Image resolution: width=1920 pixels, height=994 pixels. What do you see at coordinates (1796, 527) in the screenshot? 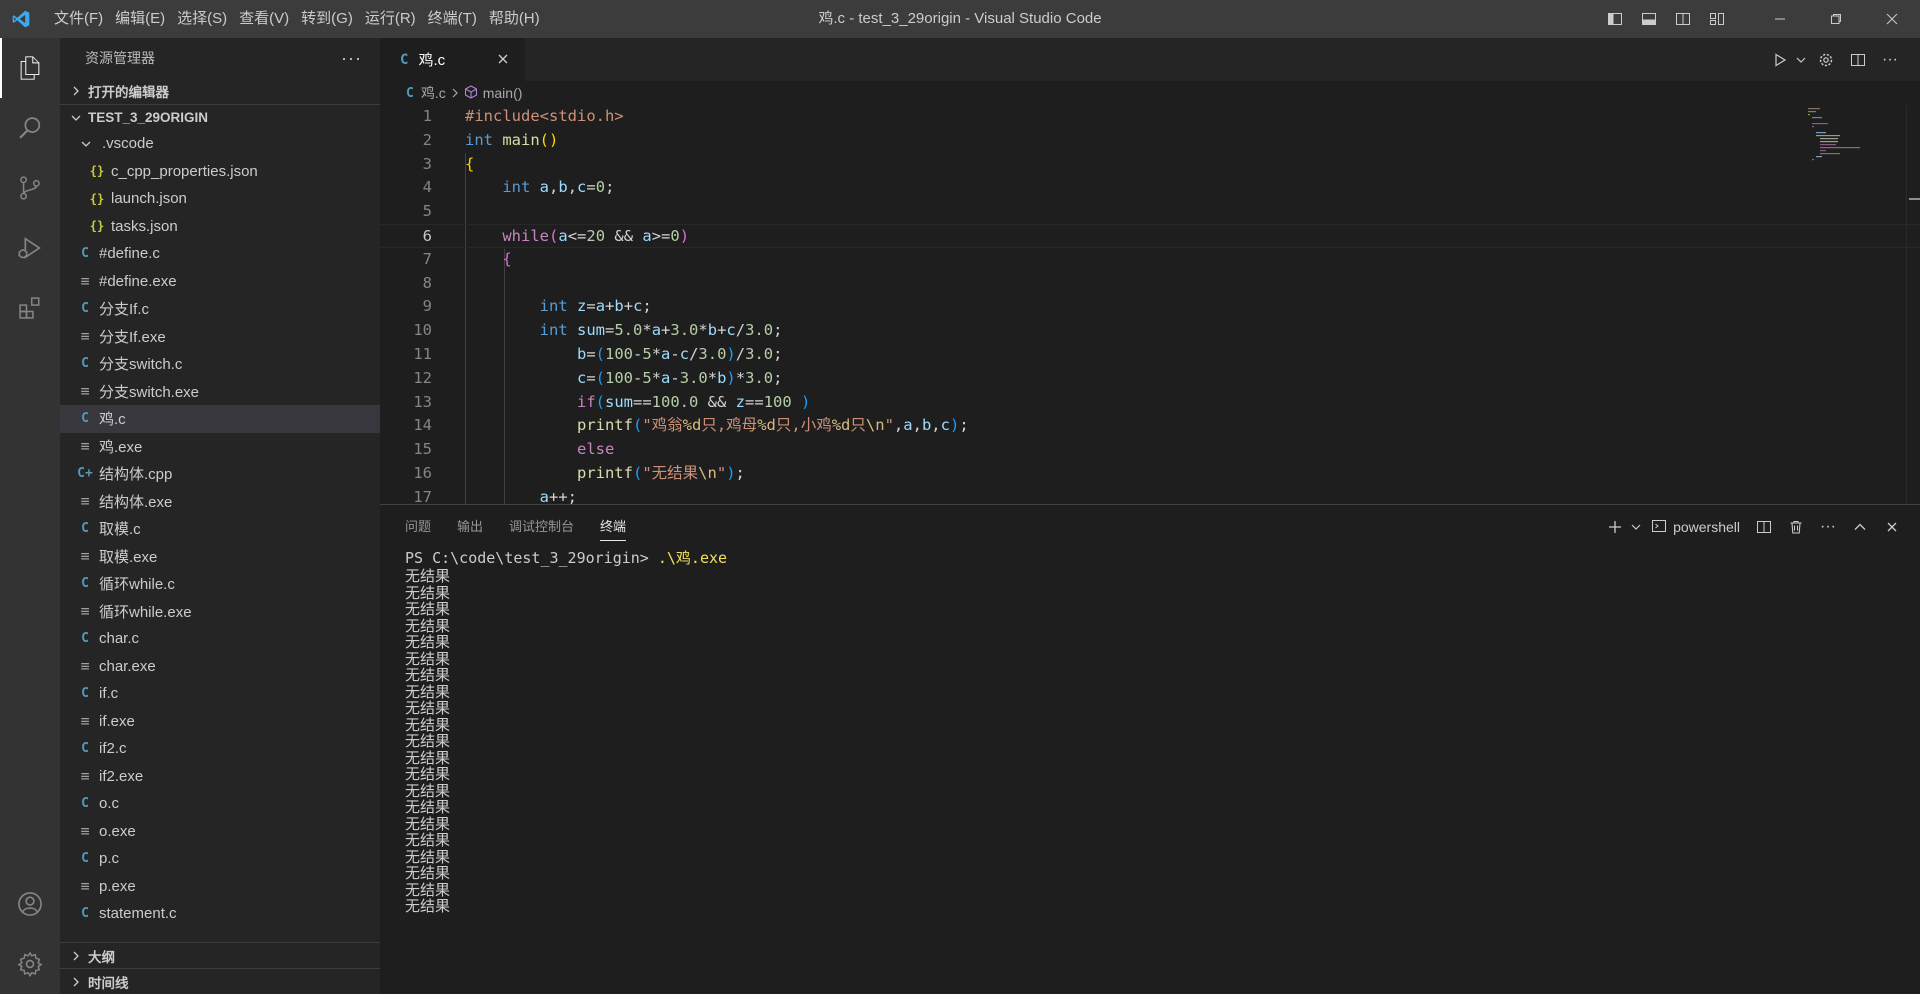
I see `kill-terminal-trash-icon` at bounding box center [1796, 527].